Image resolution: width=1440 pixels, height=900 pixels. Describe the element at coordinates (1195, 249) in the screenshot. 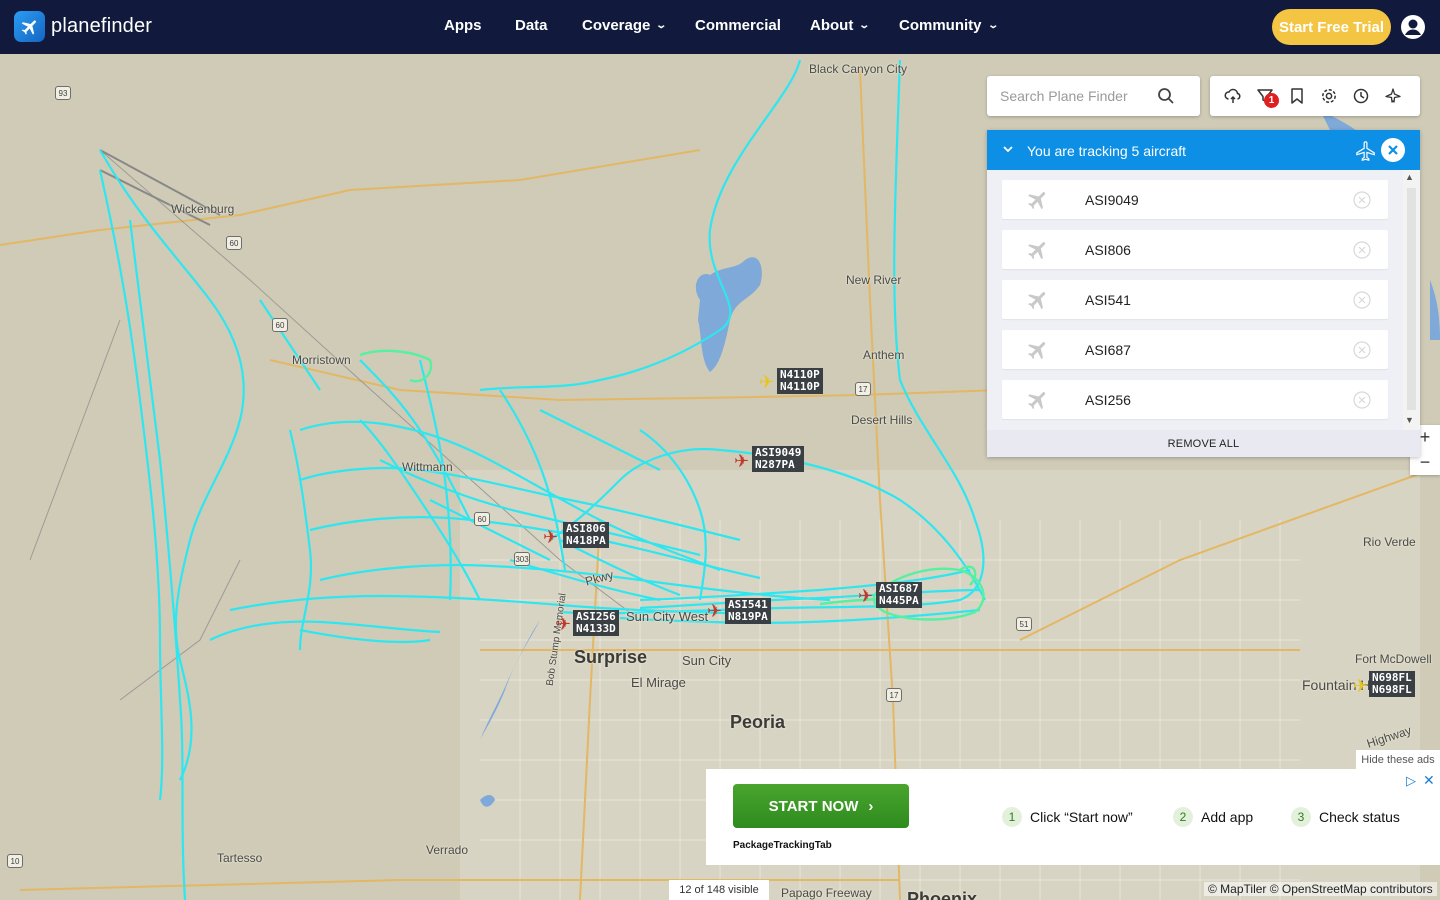

I see `tracked-aircraft-item: ASI806` at that location.